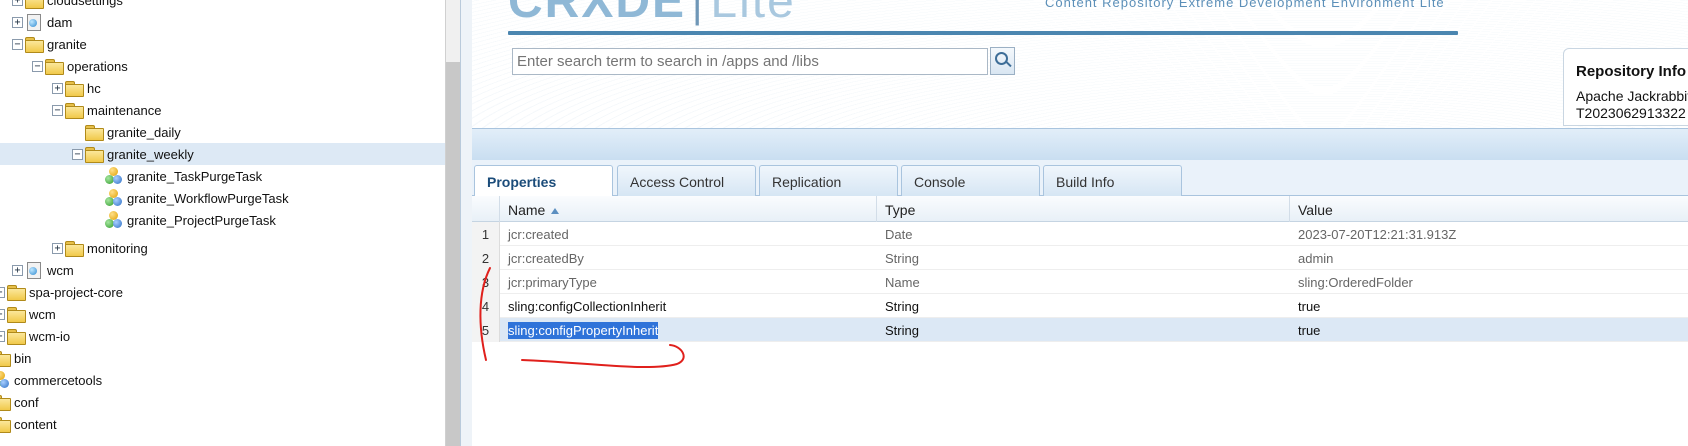 The width and height of the screenshot is (1688, 446). I want to click on tree-node-cloudsettings: + cloudsettings, so click(67, 5).